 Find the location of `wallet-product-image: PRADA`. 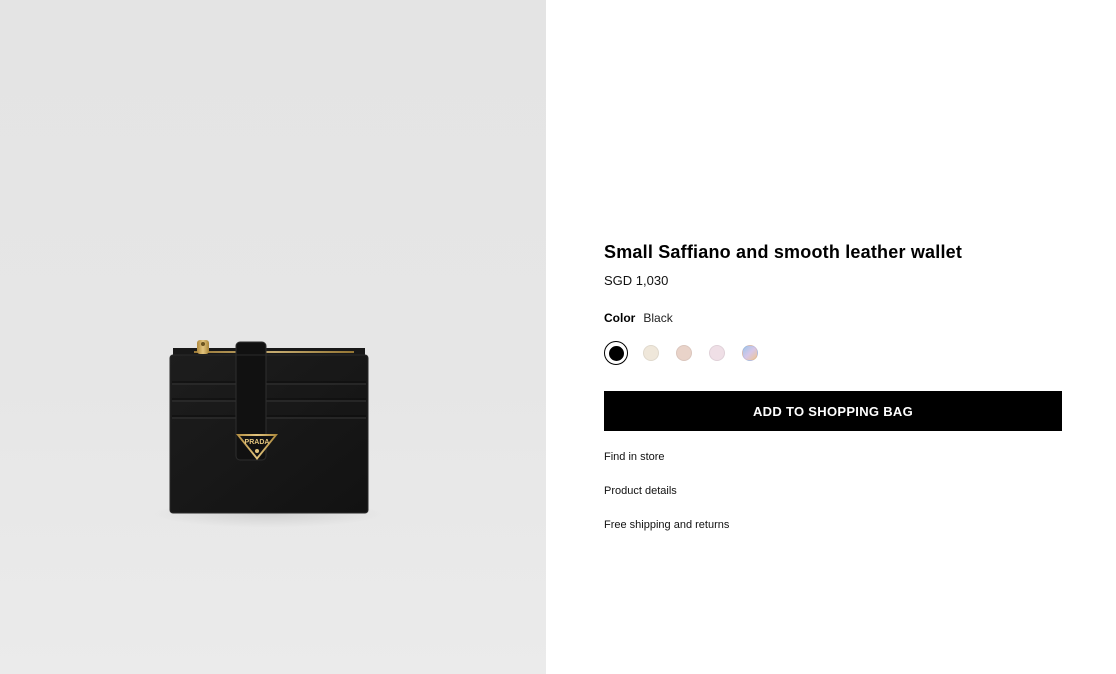

wallet-product-image: PRADA is located at coordinates (269, 427).